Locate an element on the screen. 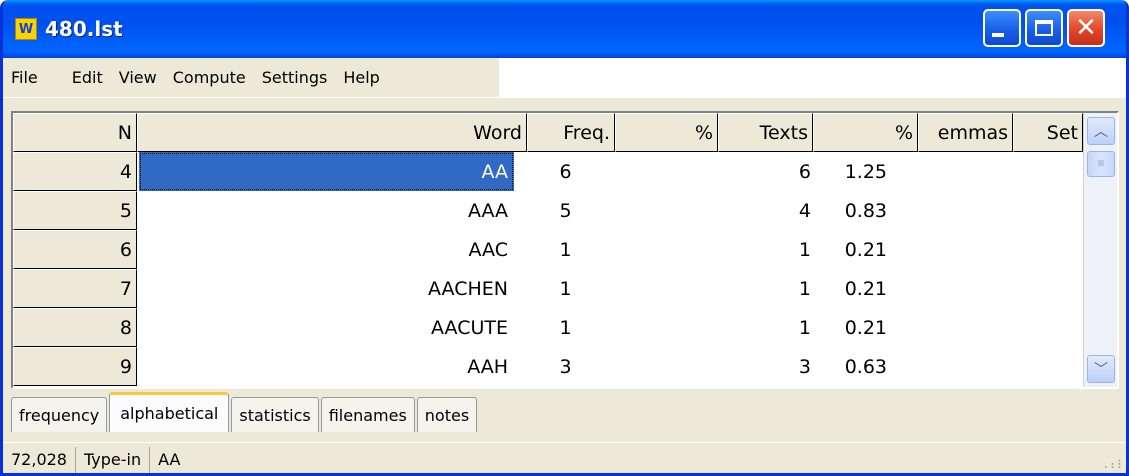  status-value: AA is located at coordinates (169, 459).